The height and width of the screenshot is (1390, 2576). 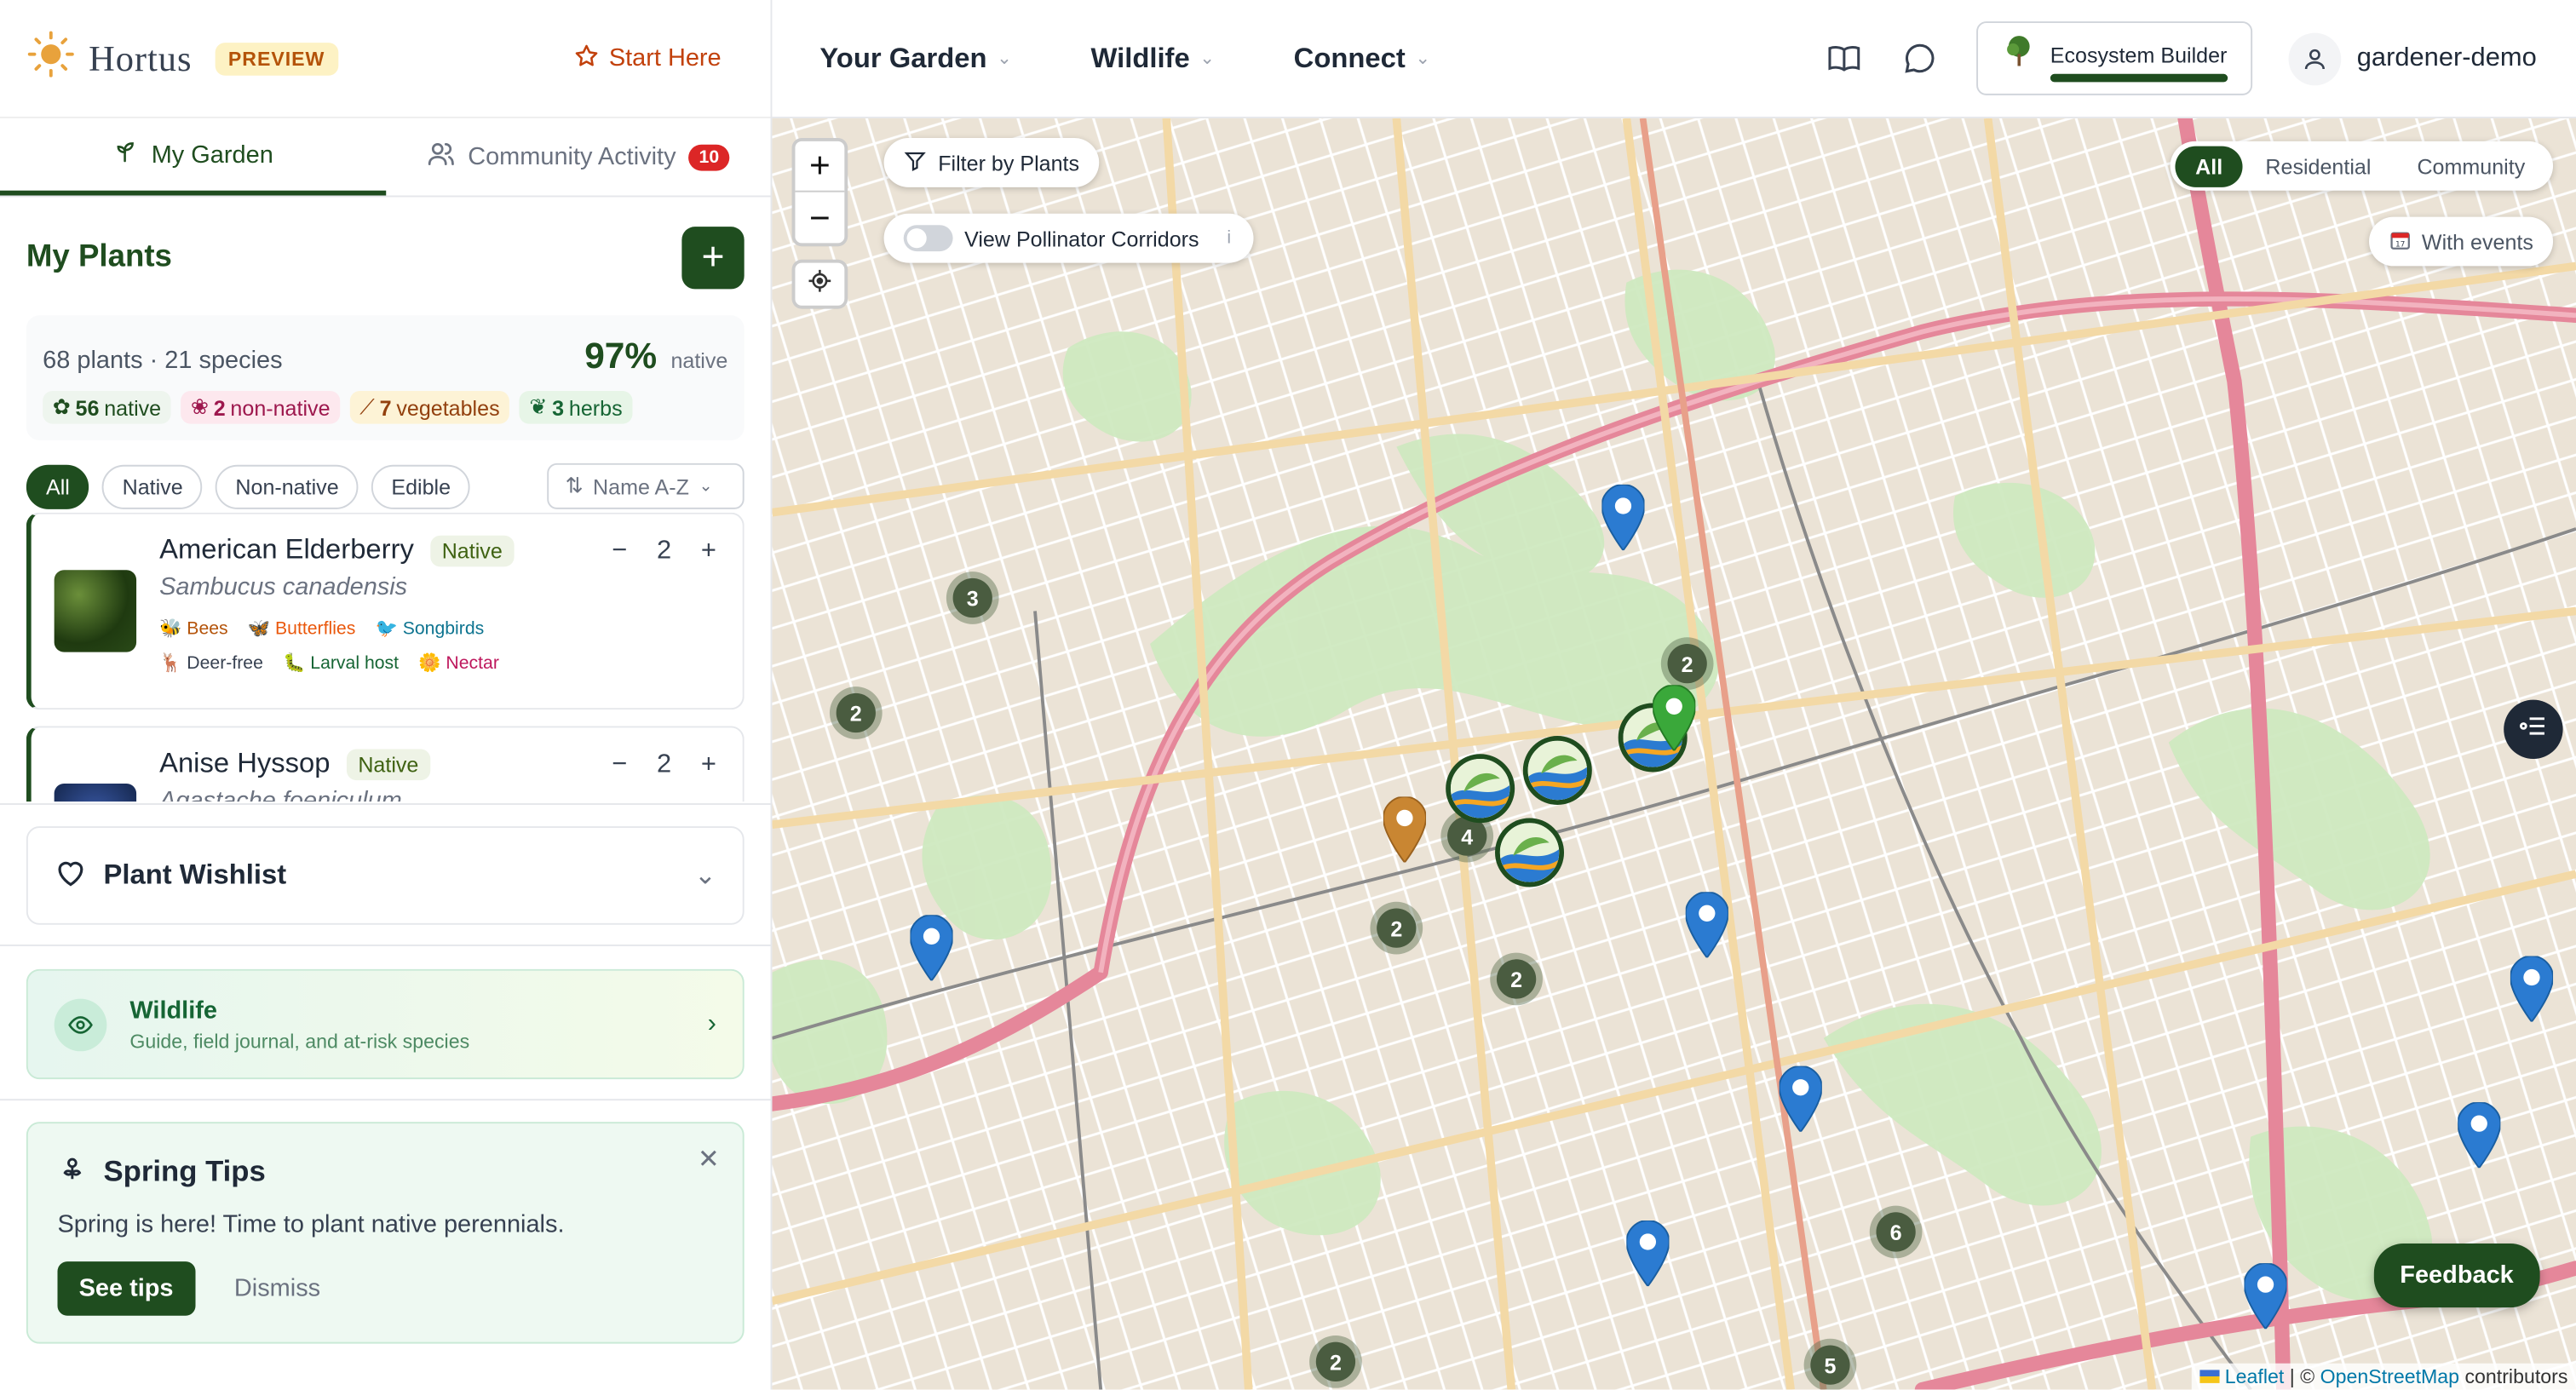 What do you see at coordinates (211, 663) in the screenshot?
I see `attr-deer-free: 🦌 Deer-free` at bounding box center [211, 663].